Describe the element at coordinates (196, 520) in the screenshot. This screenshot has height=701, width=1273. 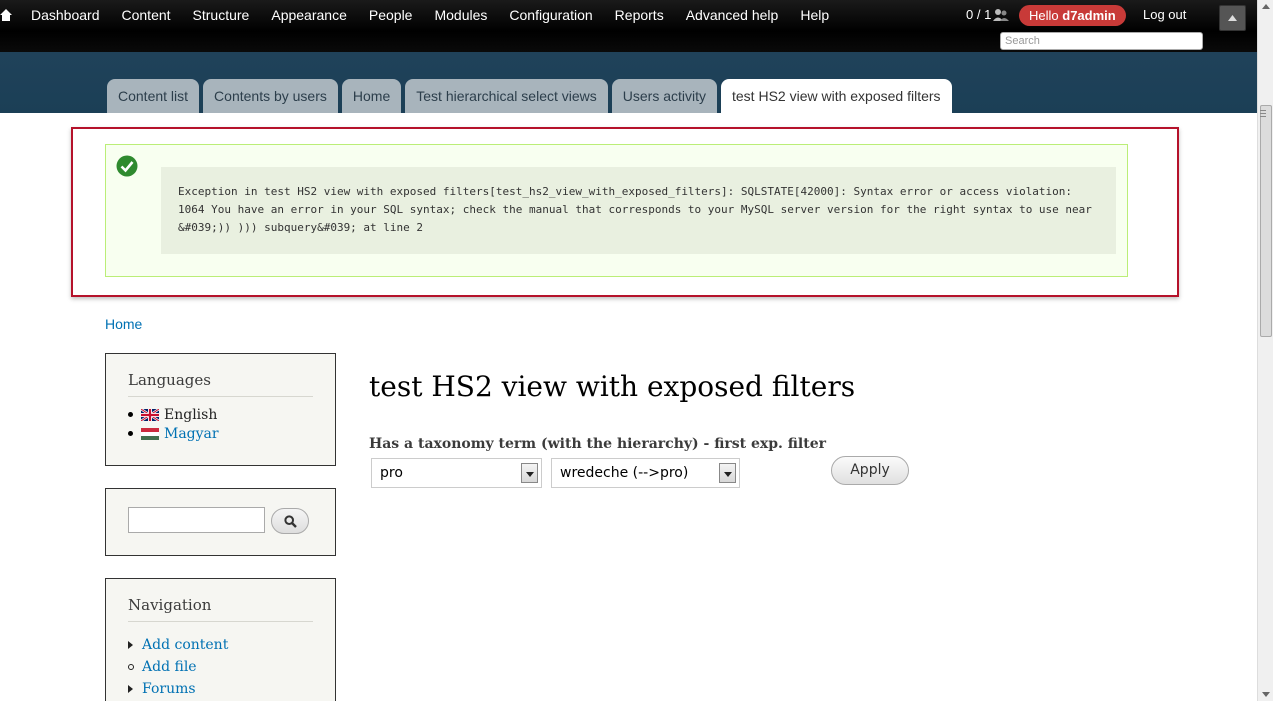
I see `search-input` at that location.